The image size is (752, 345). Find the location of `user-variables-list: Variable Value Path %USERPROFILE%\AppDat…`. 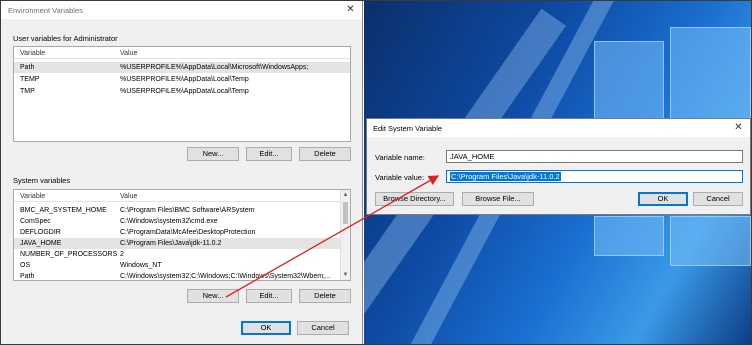

user-variables-list: Variable Value Path %USERPROFILE%\AppDat… is located at coordinates (182, 94).